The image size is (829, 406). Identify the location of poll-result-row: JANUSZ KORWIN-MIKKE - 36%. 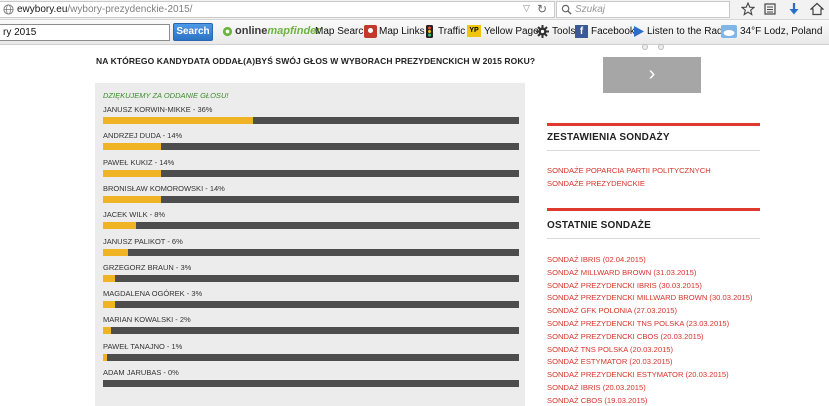
(311, 118).